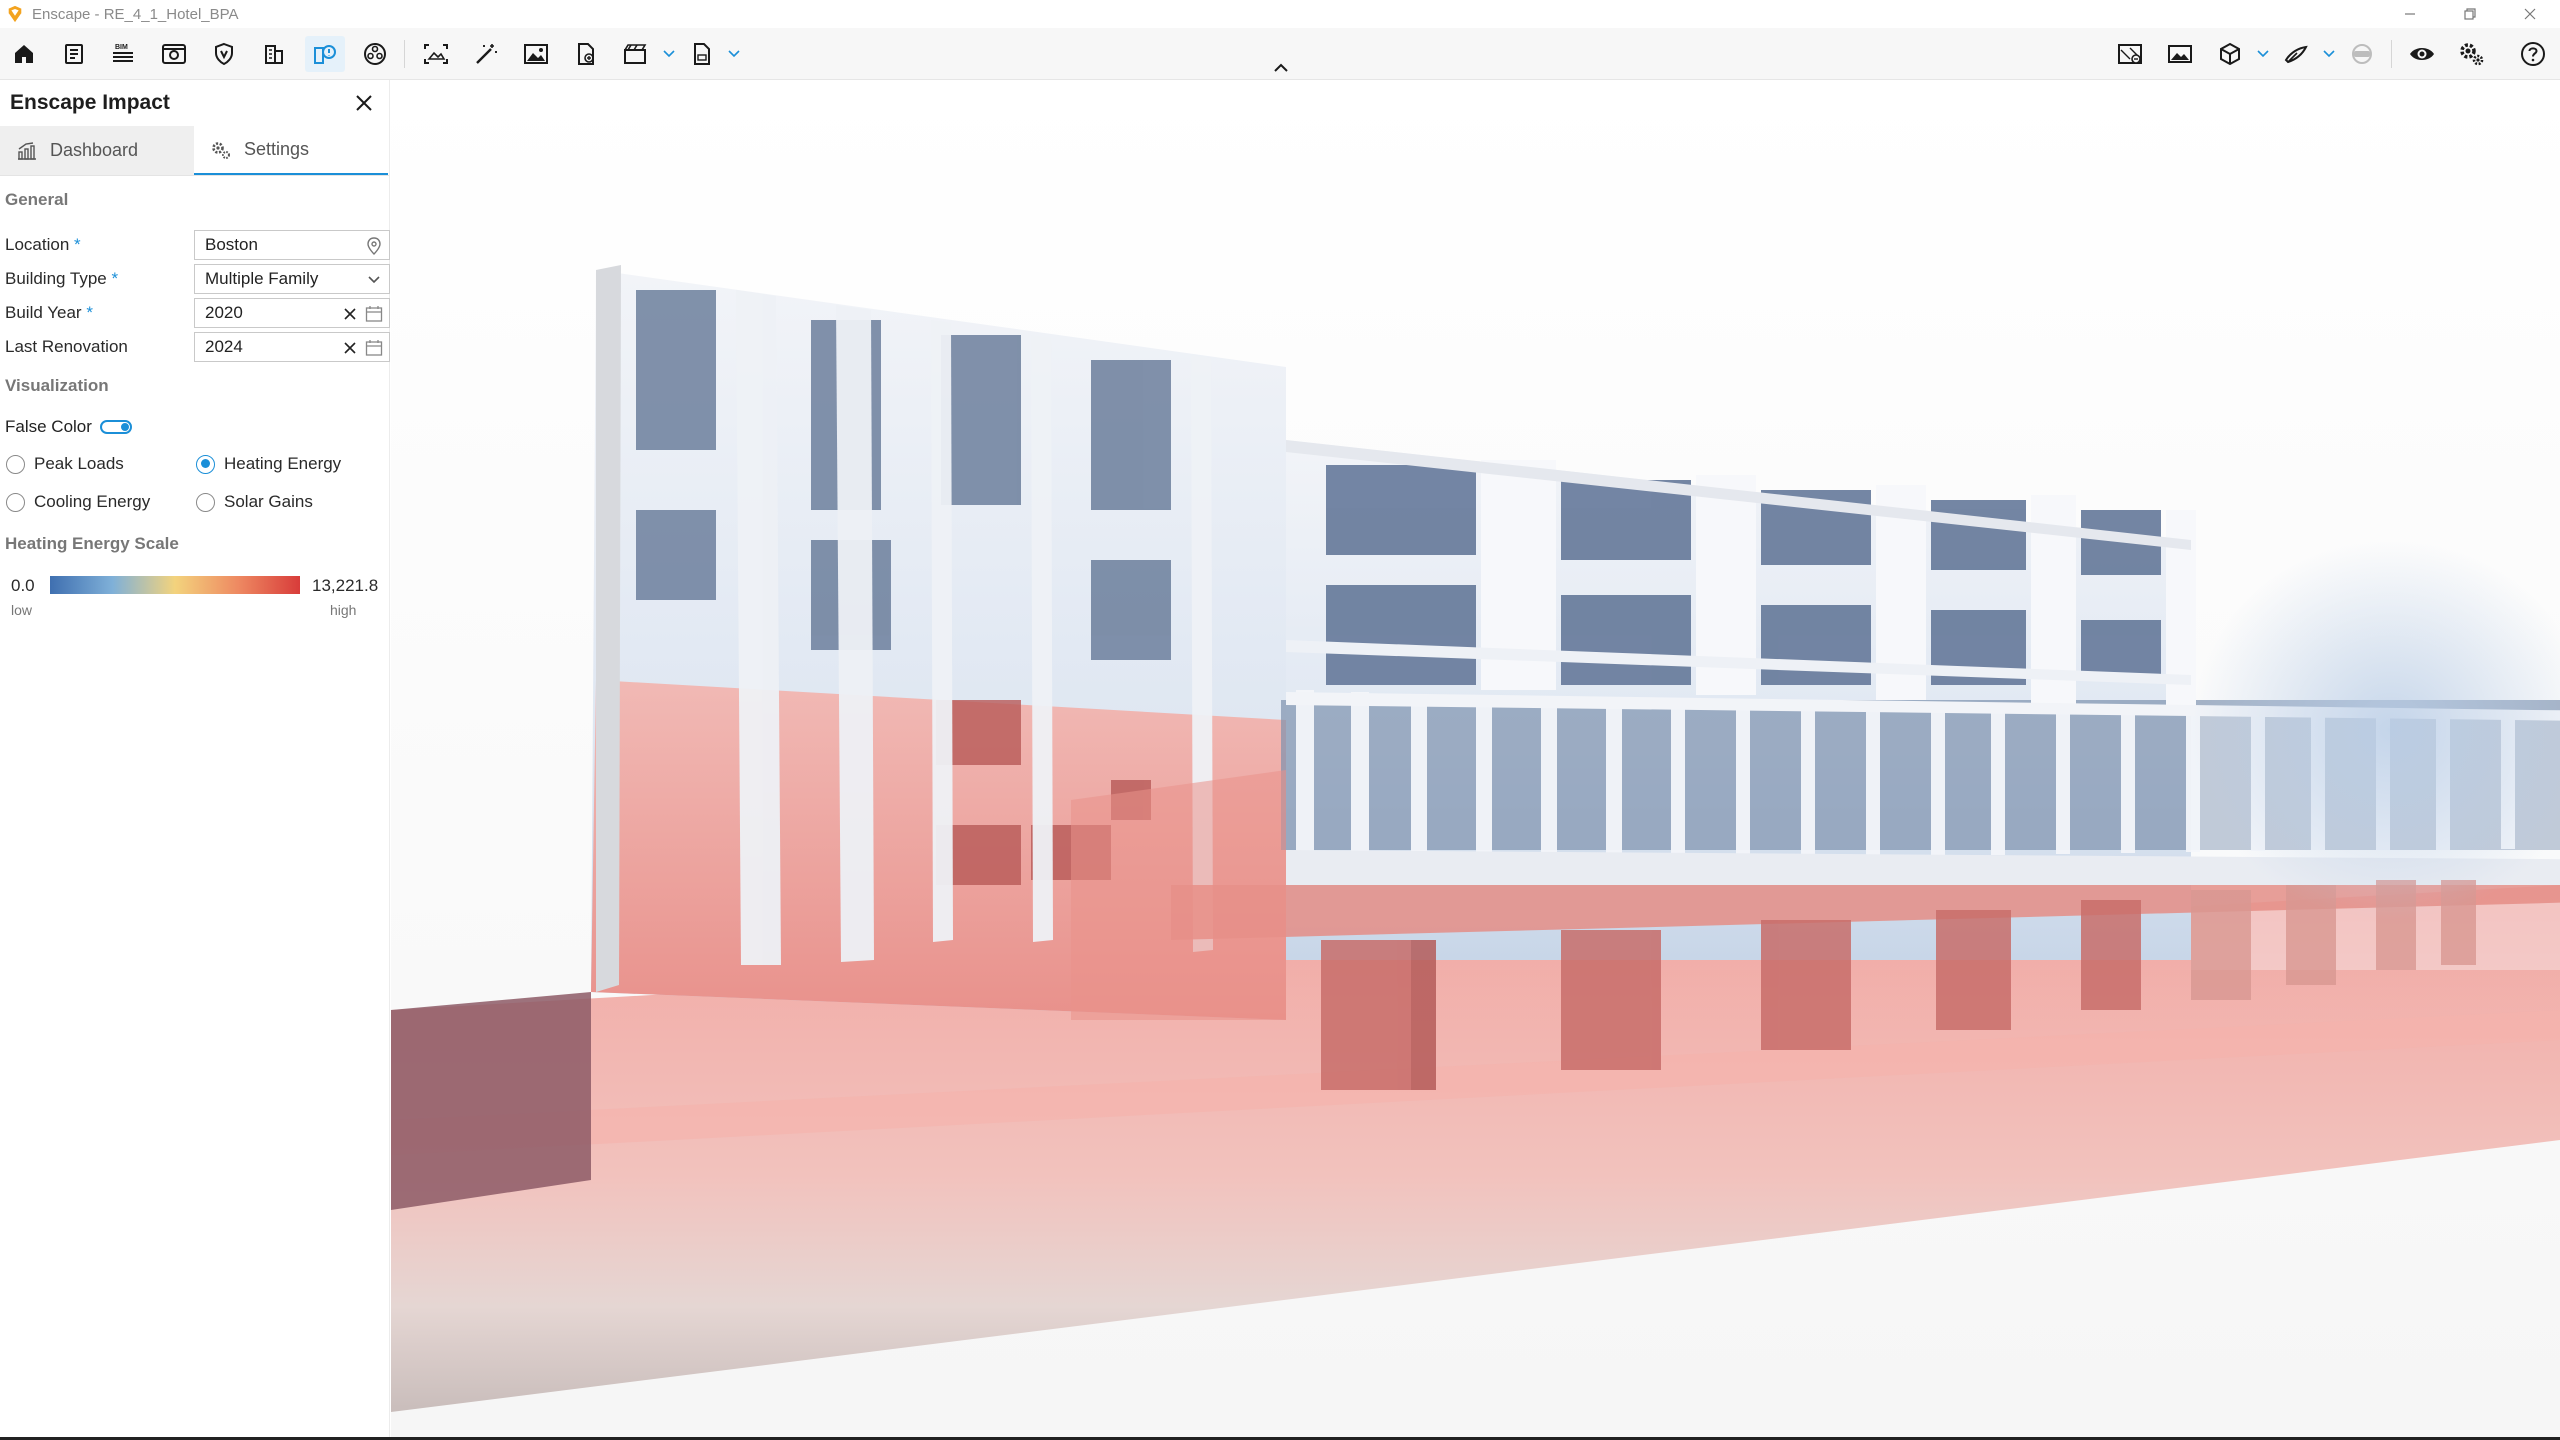 This screenshot has height=1440, width=2560. What do you see at coordinates (135, 14) in the screenshot?
I see `window-title: Enscape - RE_4_1_Hotel_BPA` at bounding box center [135, 14].